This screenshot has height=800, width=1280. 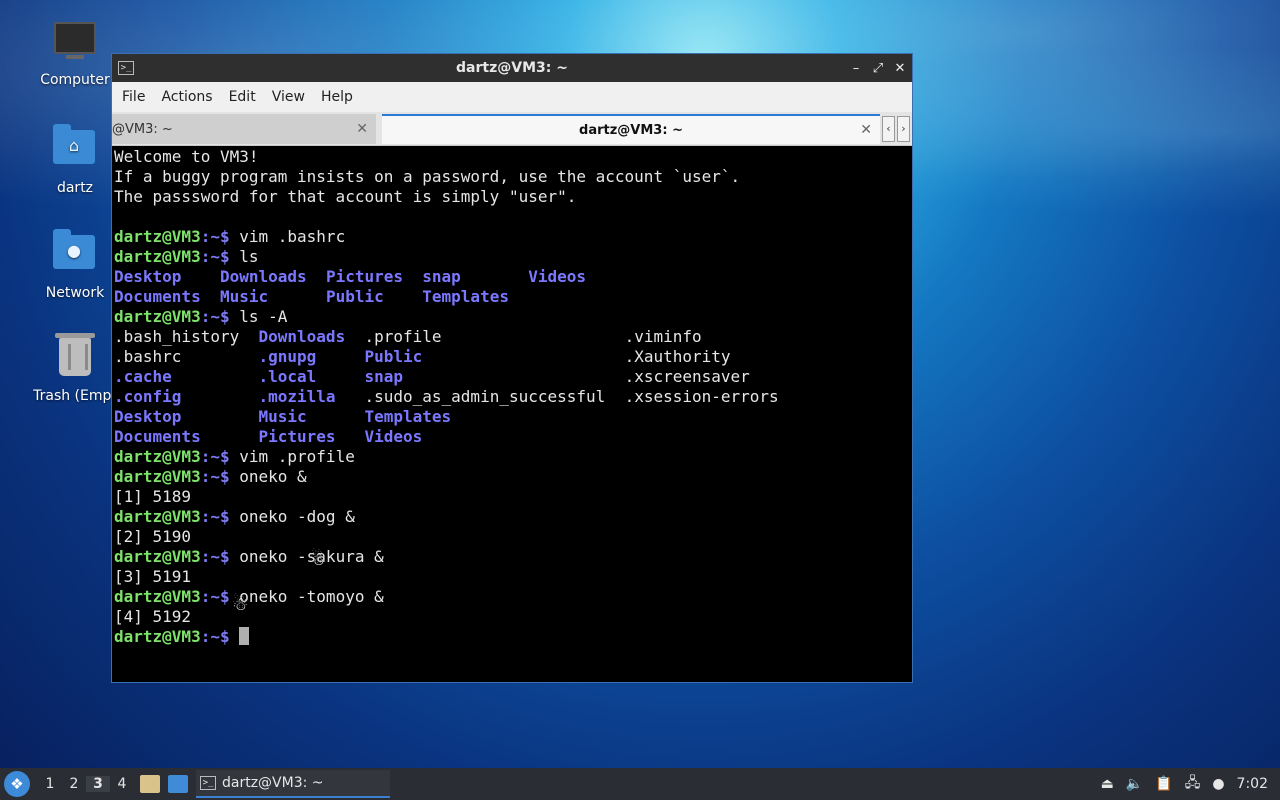 I want to click on tab-label: dartz@VM3: ~, so click(x=631, y=130).